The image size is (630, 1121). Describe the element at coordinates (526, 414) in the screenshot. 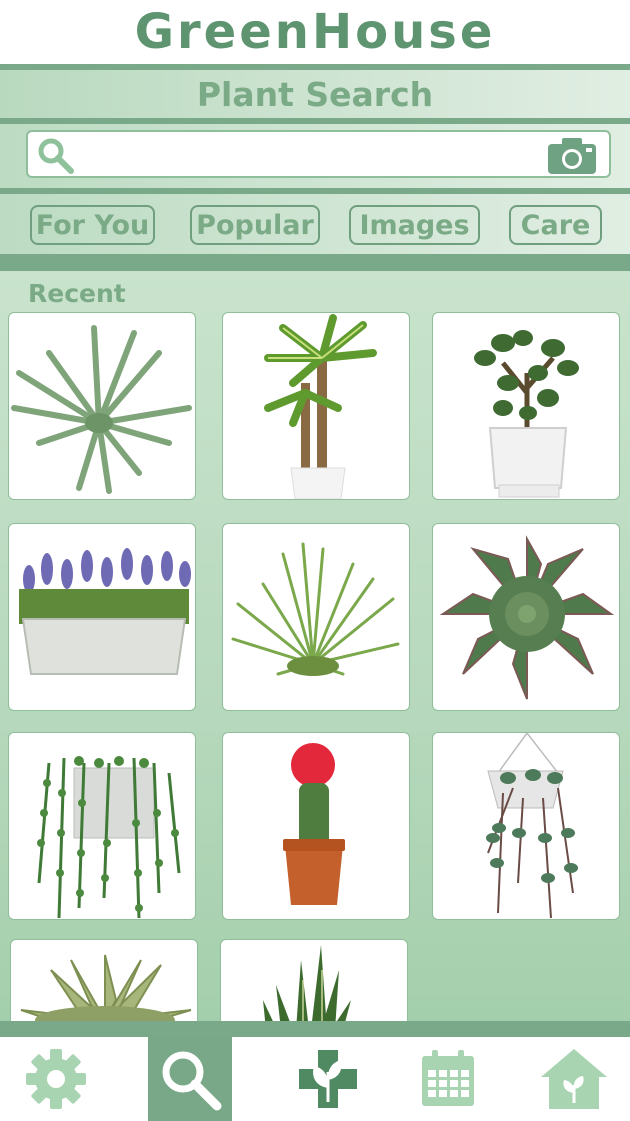

I see `jade-plant-image` at that location.